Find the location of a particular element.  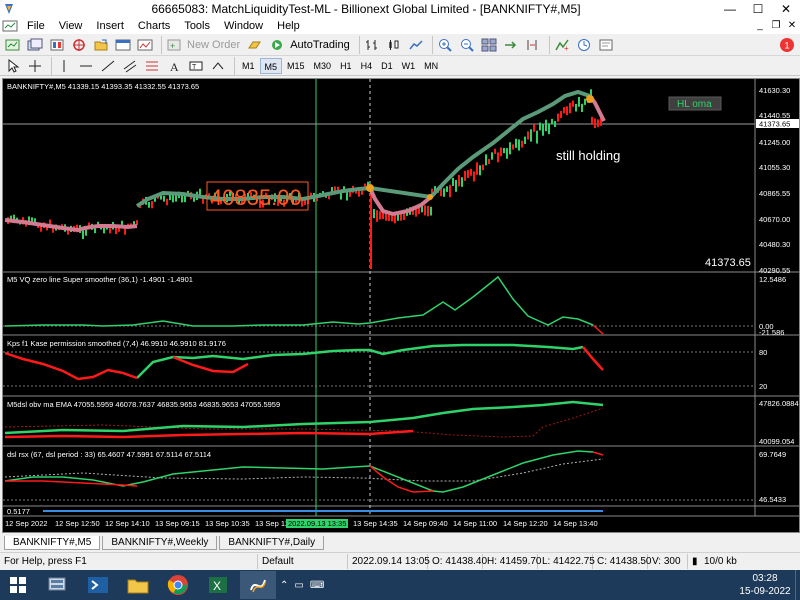

notifications-icon: 1 is located at coordinates (787, 45).